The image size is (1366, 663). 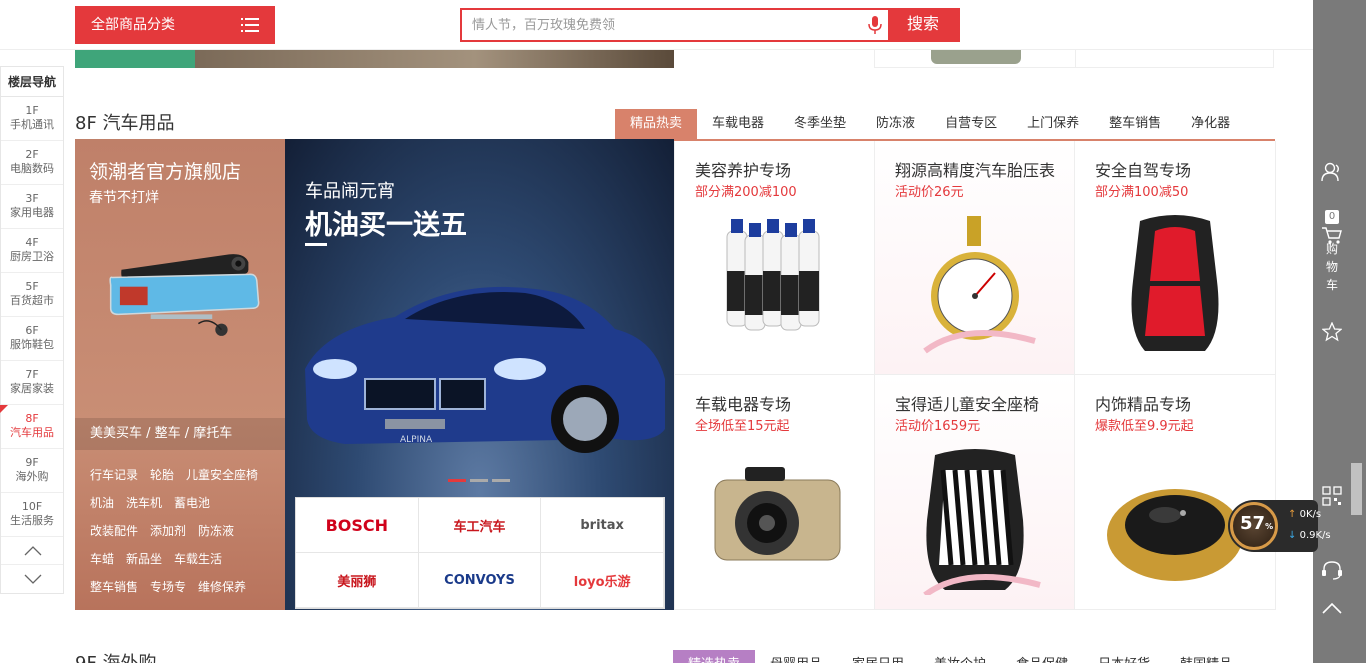 What do you see at coordinates (796, 656) in the screenshot?
I see `next-floor-tab: 母婴用品` at bounding box center [796, 656].